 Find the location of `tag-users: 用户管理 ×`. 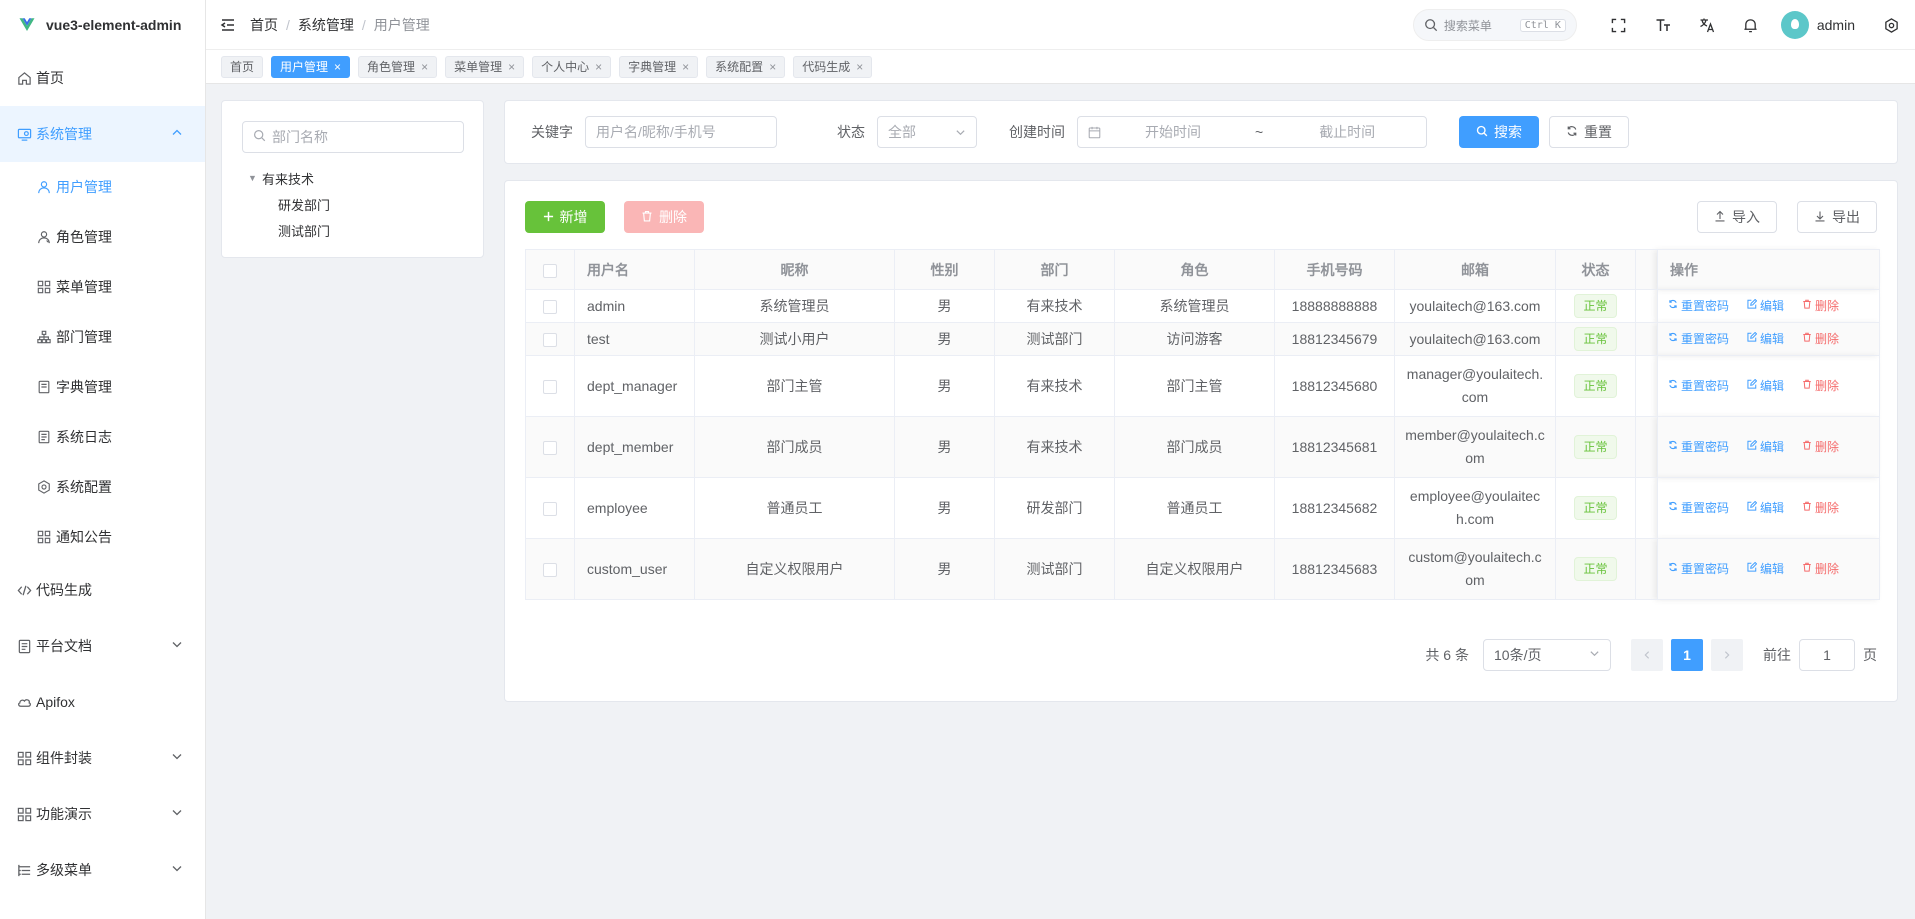

tag-users: 用户管理 × is located at coordinates (311, 66).